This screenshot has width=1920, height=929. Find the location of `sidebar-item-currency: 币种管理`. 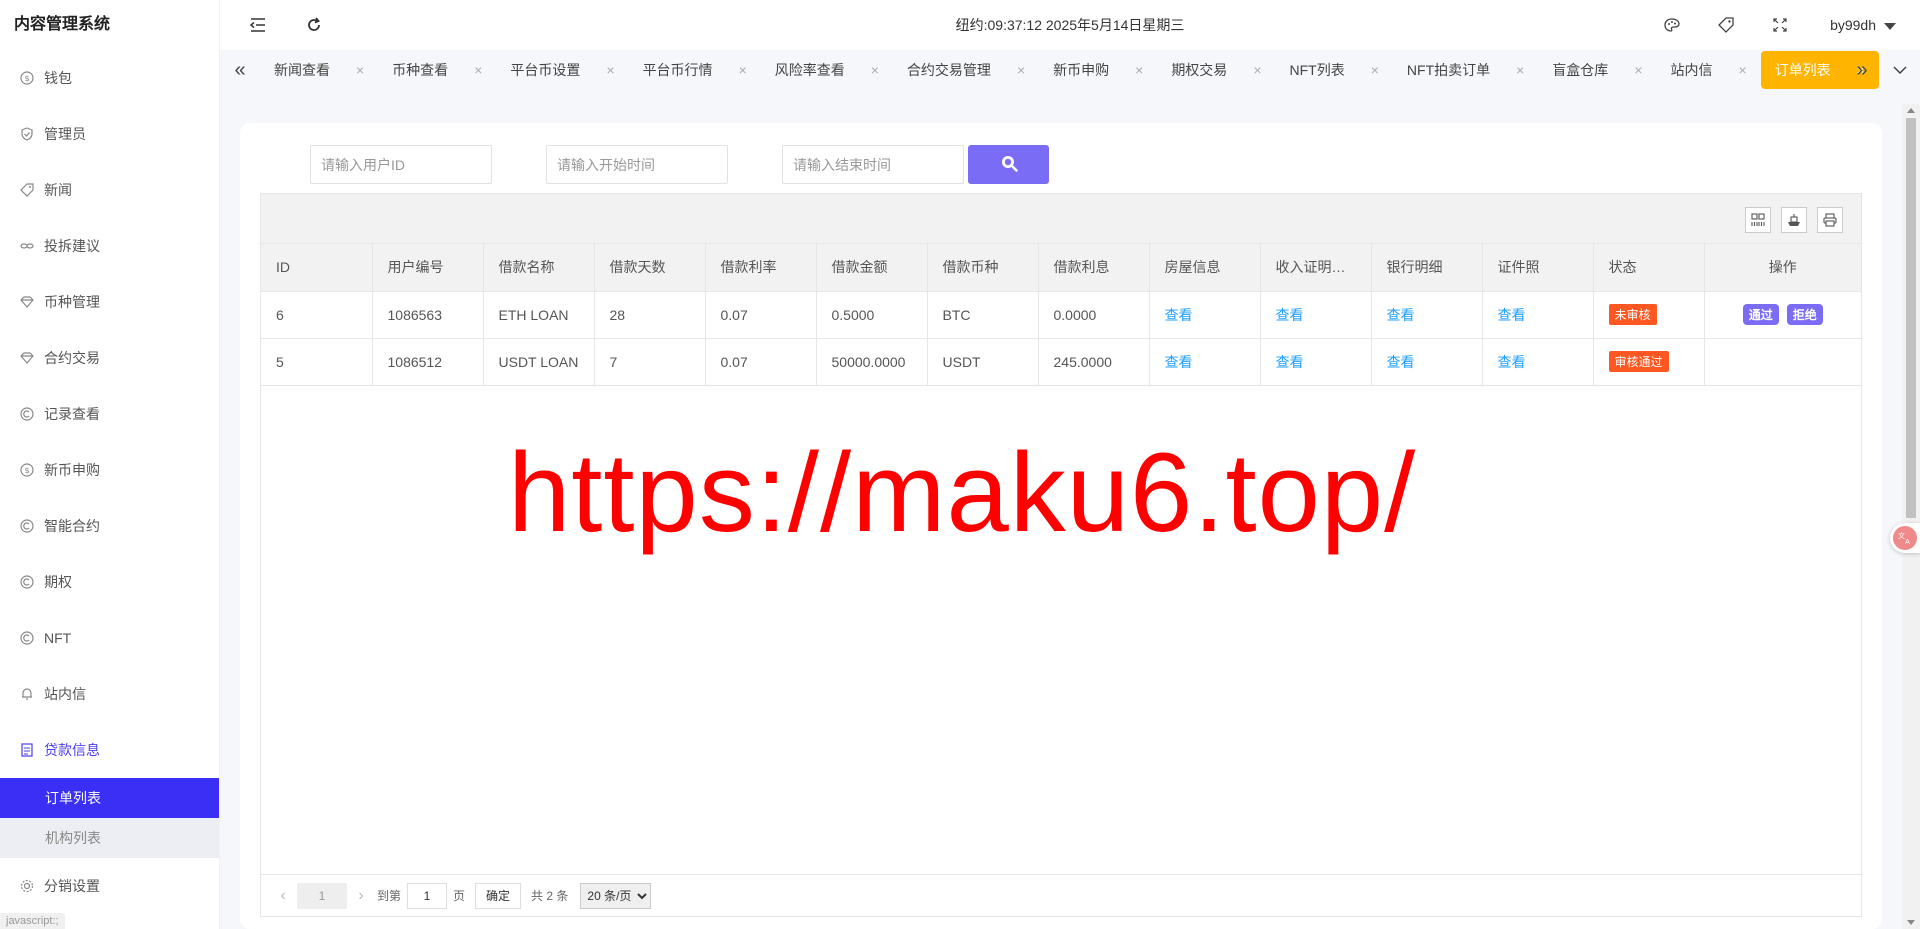

sidebar-item-currency: 币种管理 is located at coordinates (109, 302).